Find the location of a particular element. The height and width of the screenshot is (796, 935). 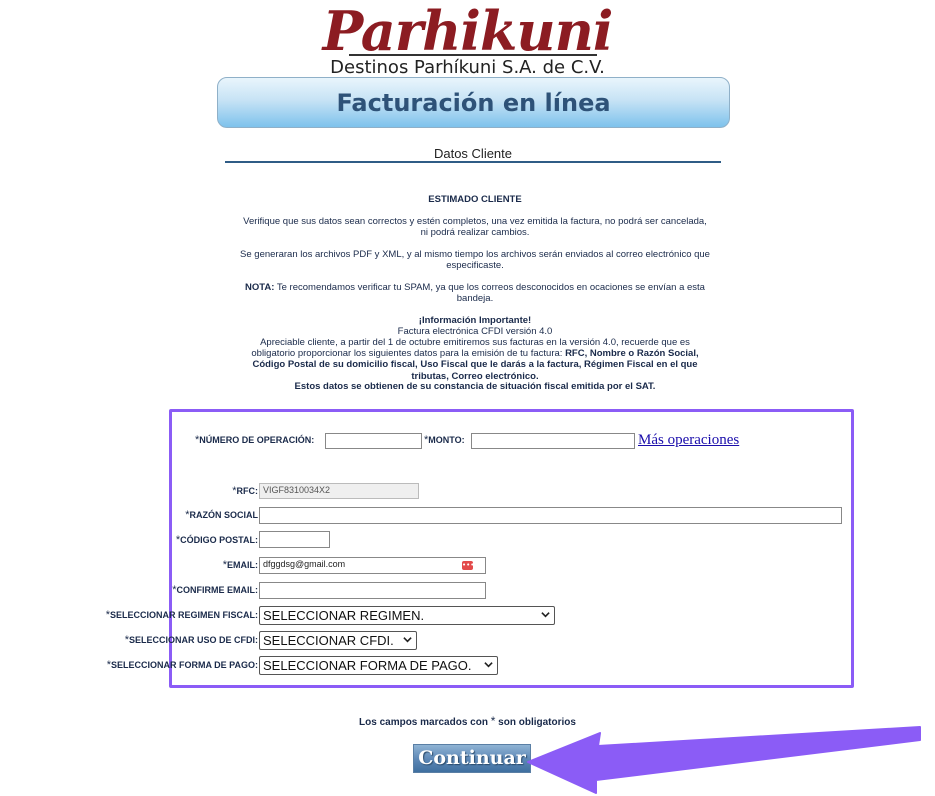

monto-label: *MONTO: is located at coordinates (444, 440).